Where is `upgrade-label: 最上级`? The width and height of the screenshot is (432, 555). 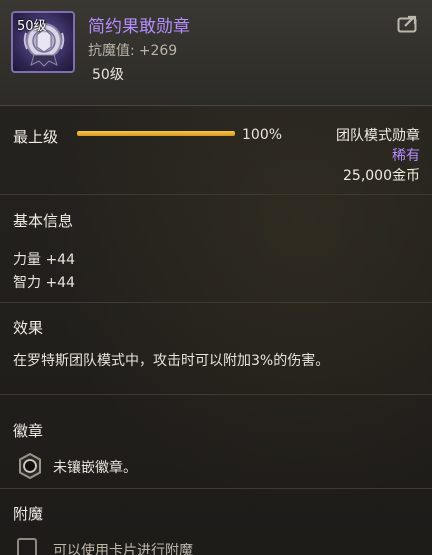
upgrade-label: 最上级 is located at coordinates (36, 137).